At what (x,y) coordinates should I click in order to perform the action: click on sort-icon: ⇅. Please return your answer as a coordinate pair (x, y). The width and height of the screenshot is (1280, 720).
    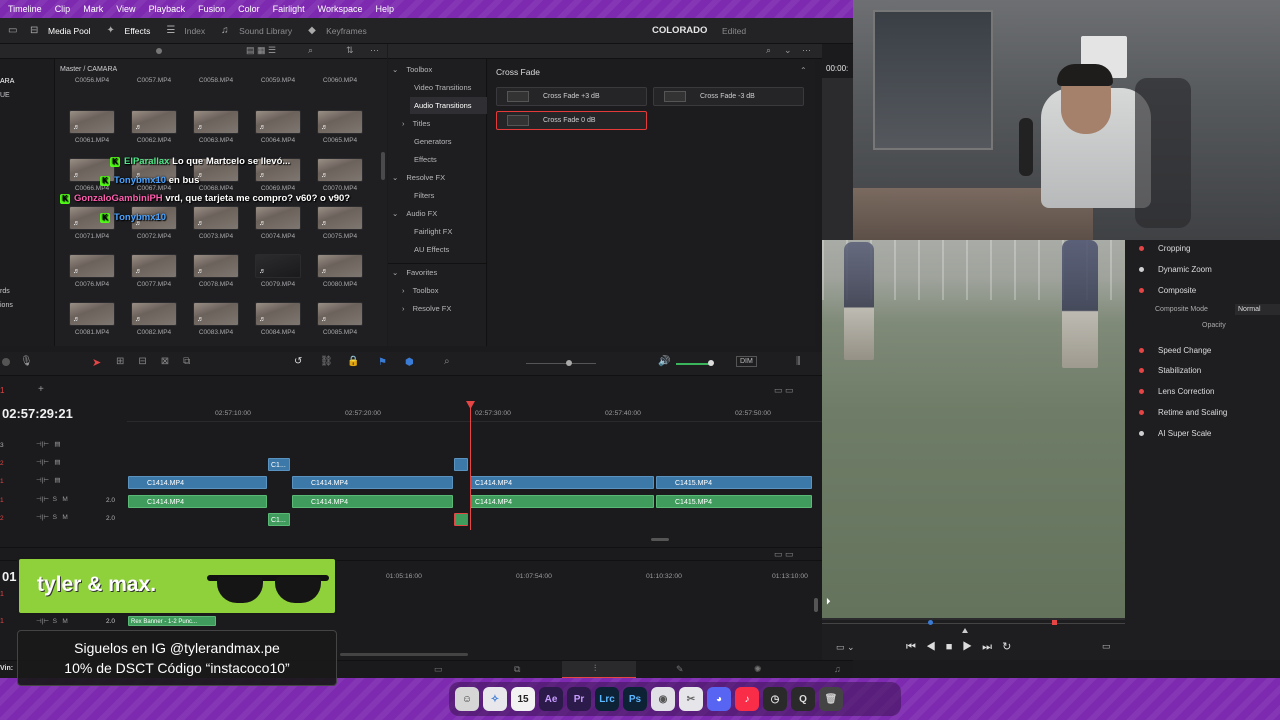
    Looking at the image, I should click on (350, 50).